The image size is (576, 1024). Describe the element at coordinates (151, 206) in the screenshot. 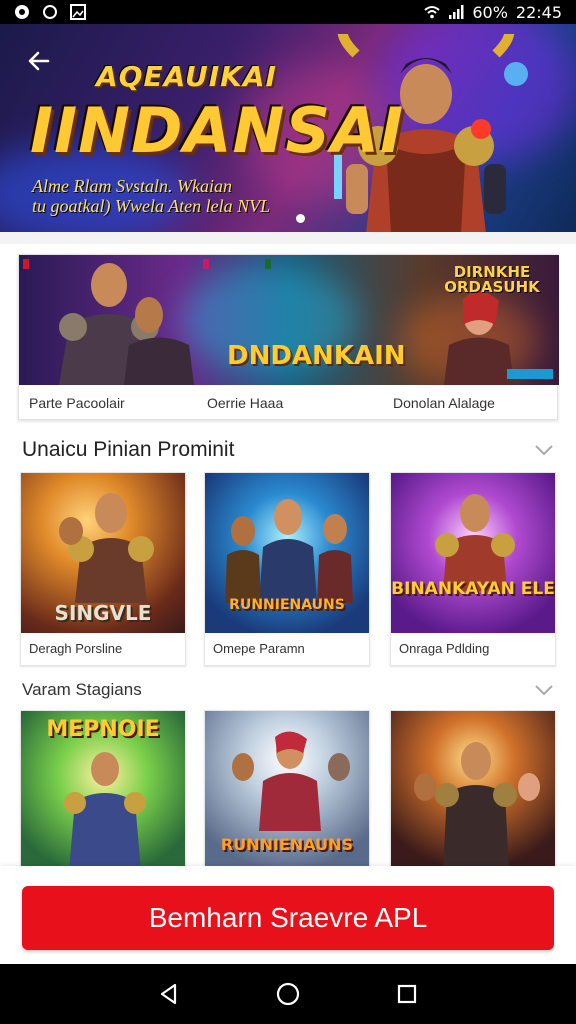

I see `hero-subtitle-line2: tu goatkal) Wwela Aten lela NVL` at that location.